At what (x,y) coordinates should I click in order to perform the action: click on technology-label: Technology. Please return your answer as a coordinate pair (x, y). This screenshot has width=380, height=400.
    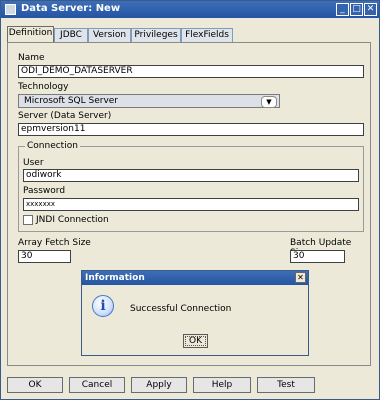
    Looking at the image, I should click on (43, 87).